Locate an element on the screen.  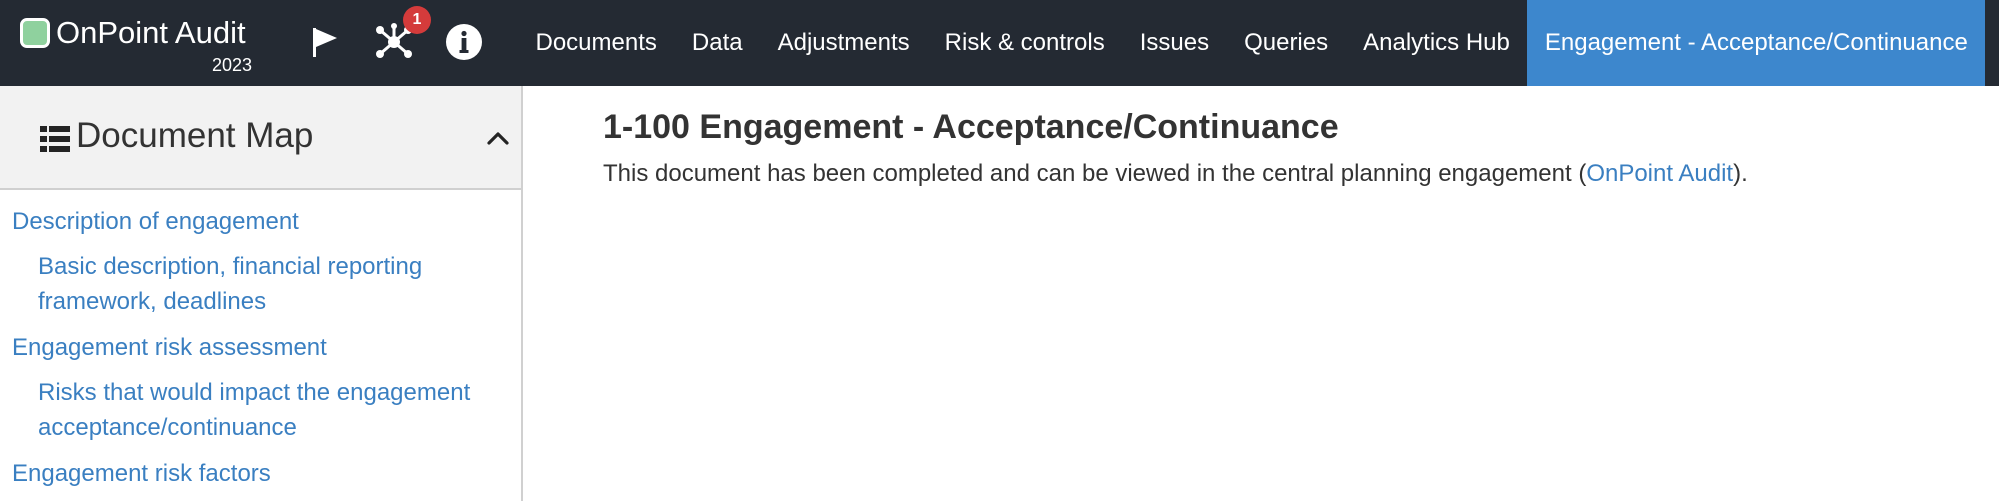
notification-badge: 1 is located at coordinates (417, 20).